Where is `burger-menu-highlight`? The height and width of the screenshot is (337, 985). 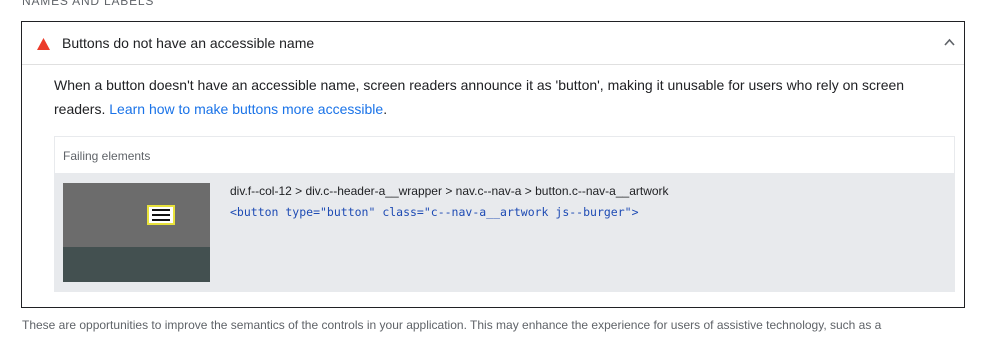
burger-menu-highlight is located at coordinates (161, 215).